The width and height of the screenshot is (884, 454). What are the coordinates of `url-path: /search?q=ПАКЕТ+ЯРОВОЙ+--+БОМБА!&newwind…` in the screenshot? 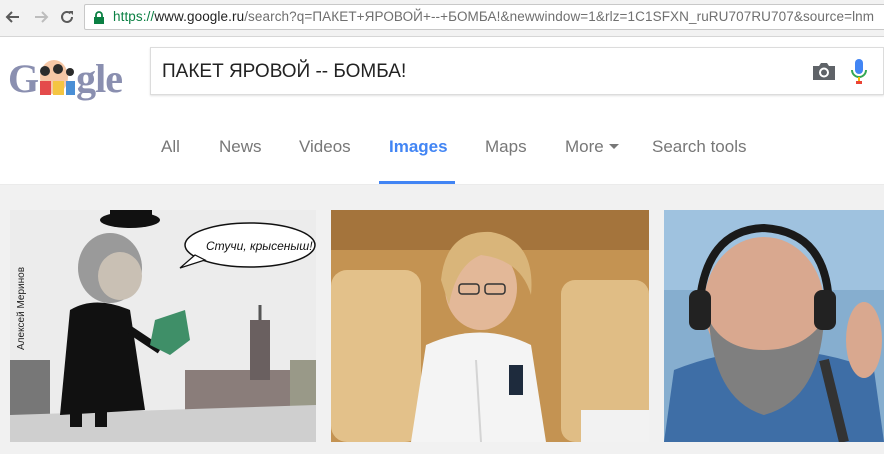 It's located at (559, 16).